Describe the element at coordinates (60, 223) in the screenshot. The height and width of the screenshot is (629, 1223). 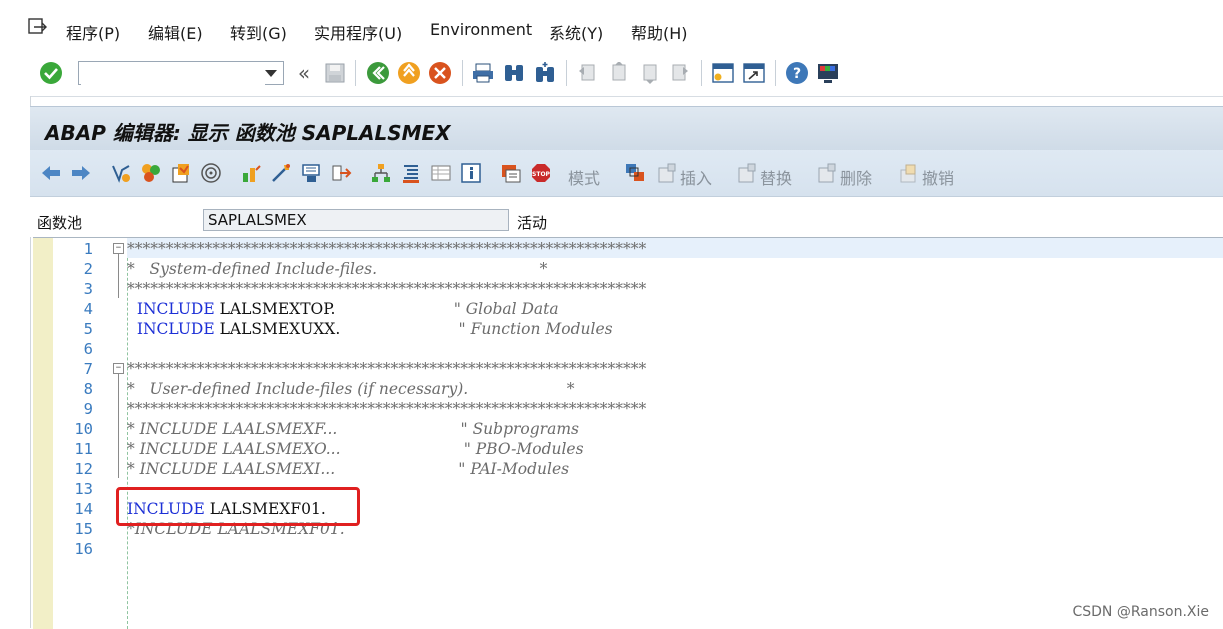
I see `function-pool-label: 函数池` at that location.